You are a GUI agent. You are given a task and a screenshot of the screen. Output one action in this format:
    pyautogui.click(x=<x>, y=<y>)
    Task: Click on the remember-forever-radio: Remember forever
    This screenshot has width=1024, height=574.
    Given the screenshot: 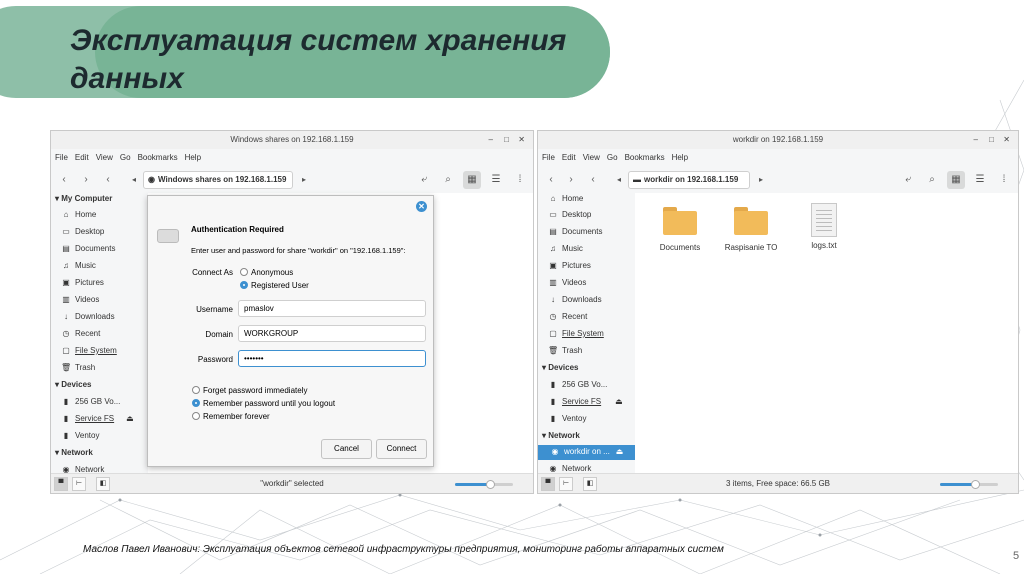 What is the action you would take?
    pyautogui.click(x=231, y=416)
    